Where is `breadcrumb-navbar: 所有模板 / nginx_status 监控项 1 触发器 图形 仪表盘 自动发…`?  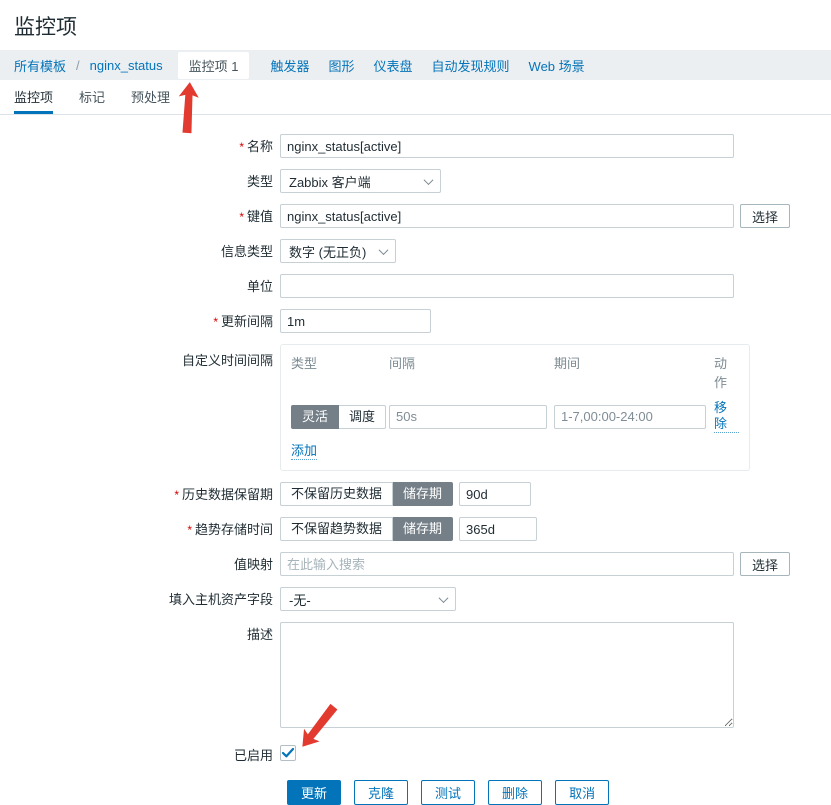
breadcrumb-navbar: 所有模板 / nginx_status 监控项 1 触发器 图形 仪表盘 自动发… is located at coordinates (415, 65).